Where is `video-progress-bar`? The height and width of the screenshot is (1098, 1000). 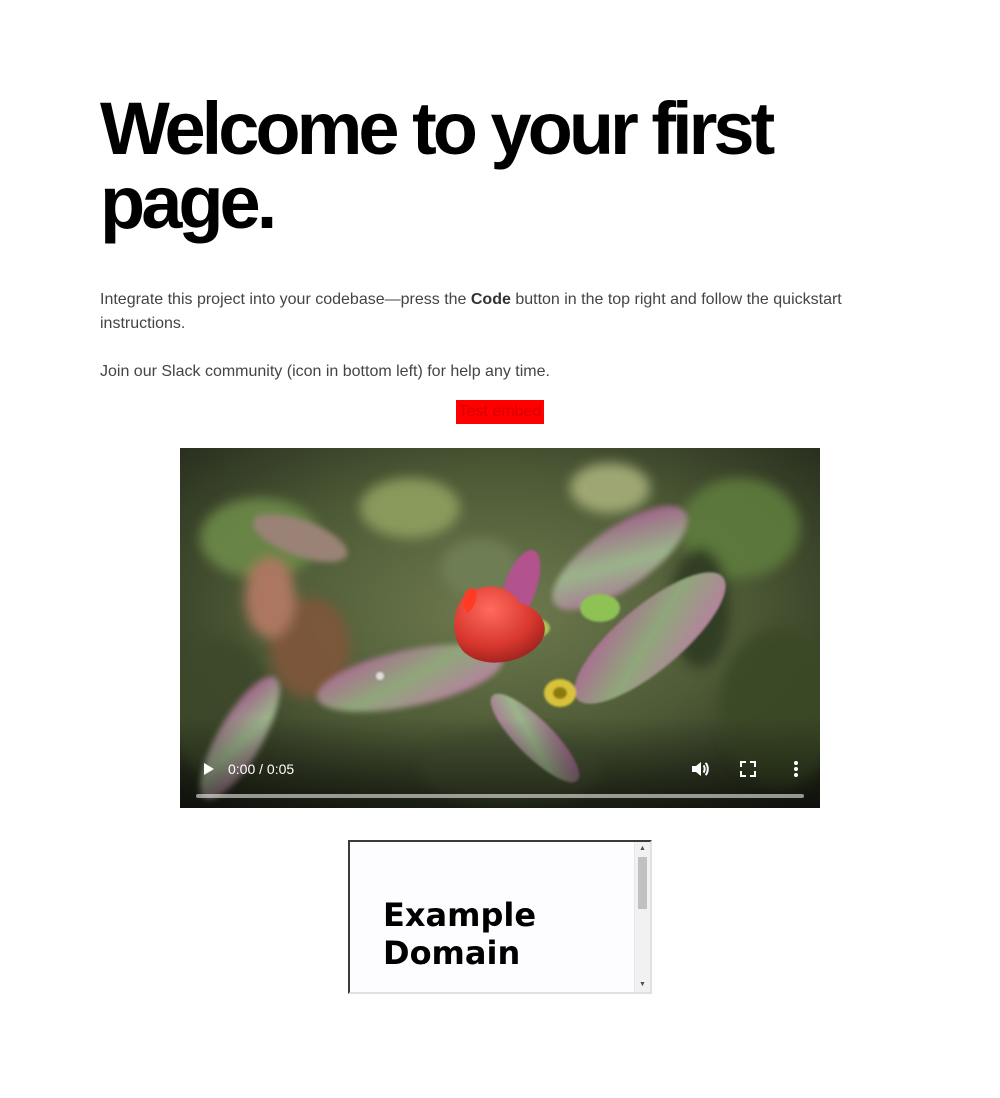 video-progress-bar is located at coordinates (500, 796).